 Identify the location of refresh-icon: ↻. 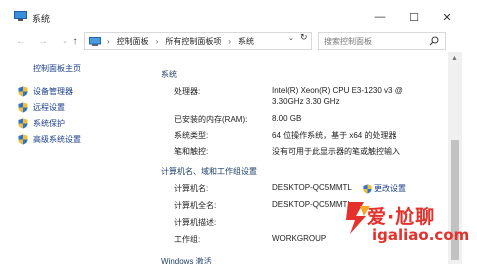
(304, 37).